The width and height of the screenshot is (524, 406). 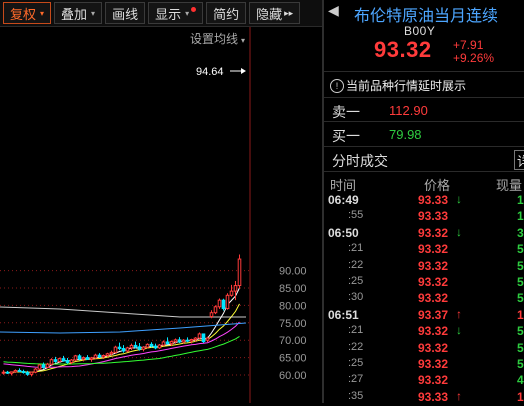 What do you see at coordinates (459, 395) in the screenshot?
I see `arrow-up-icon: ↑` at bounding box center [459, 395].